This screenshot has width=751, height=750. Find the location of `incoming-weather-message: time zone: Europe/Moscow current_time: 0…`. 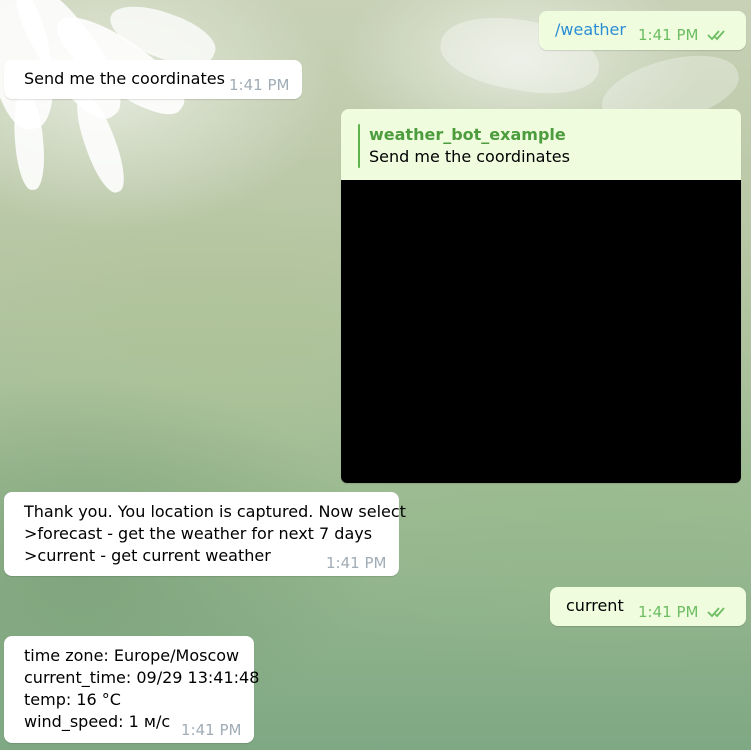

incoming-weather-message: time zone: Europe/Moscow current_time: 0… is located at coordinates (131, 689).